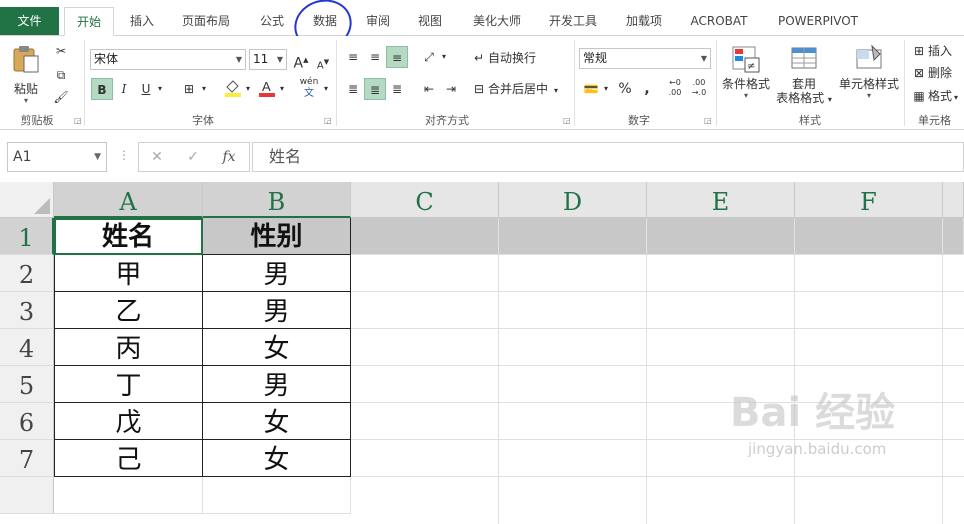 This screenshot has width=964, height=524. Describe the element at coordinates (277, 273) in the screenshot. I see `cell-b2: 男` at that location.